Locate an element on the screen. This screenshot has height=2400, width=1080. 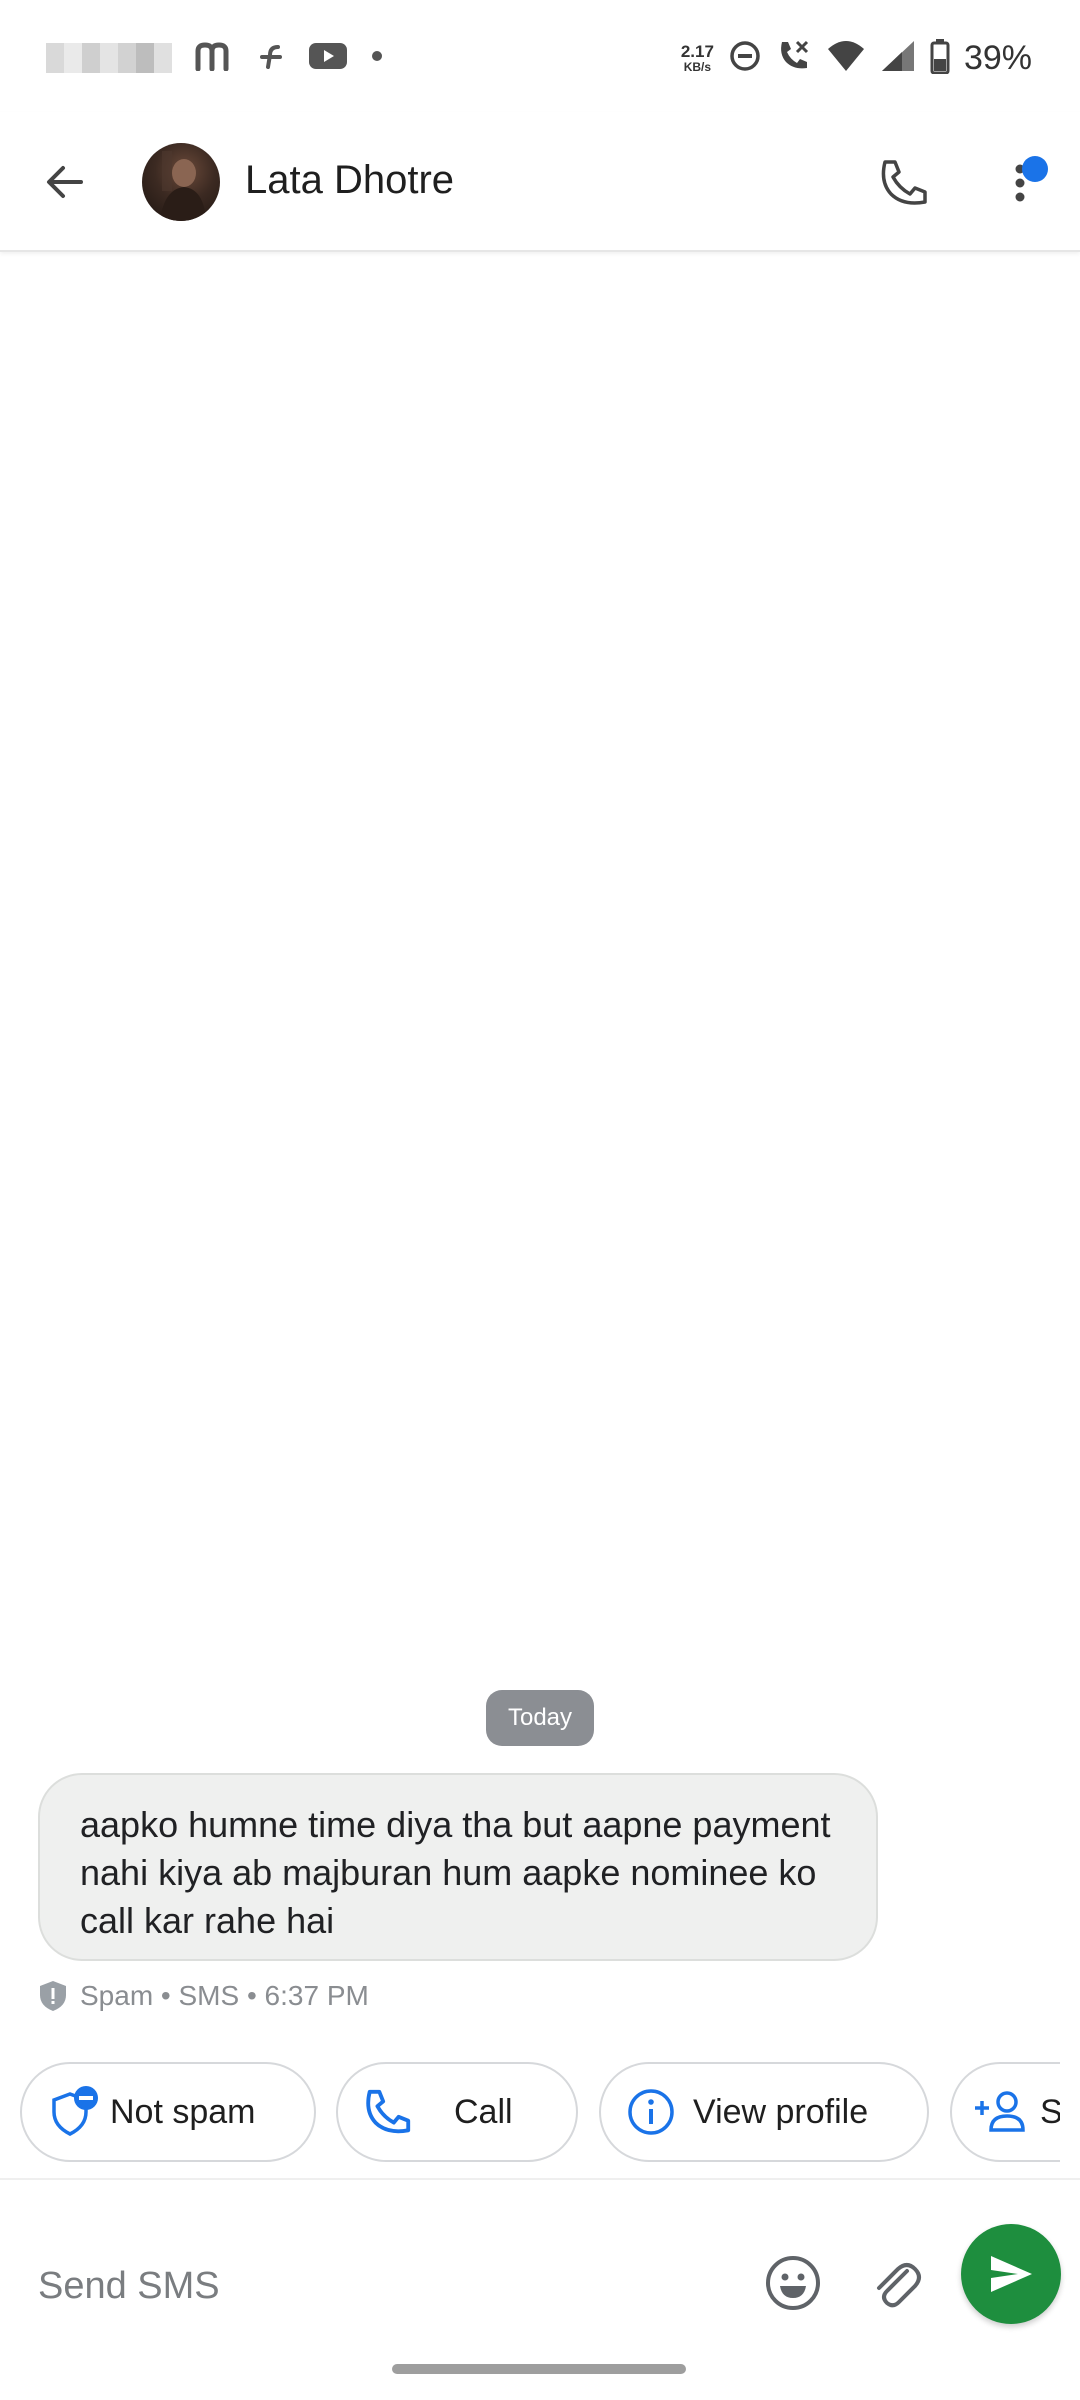
network-speed-unit: KB/s is located at coordinates (697, 66).